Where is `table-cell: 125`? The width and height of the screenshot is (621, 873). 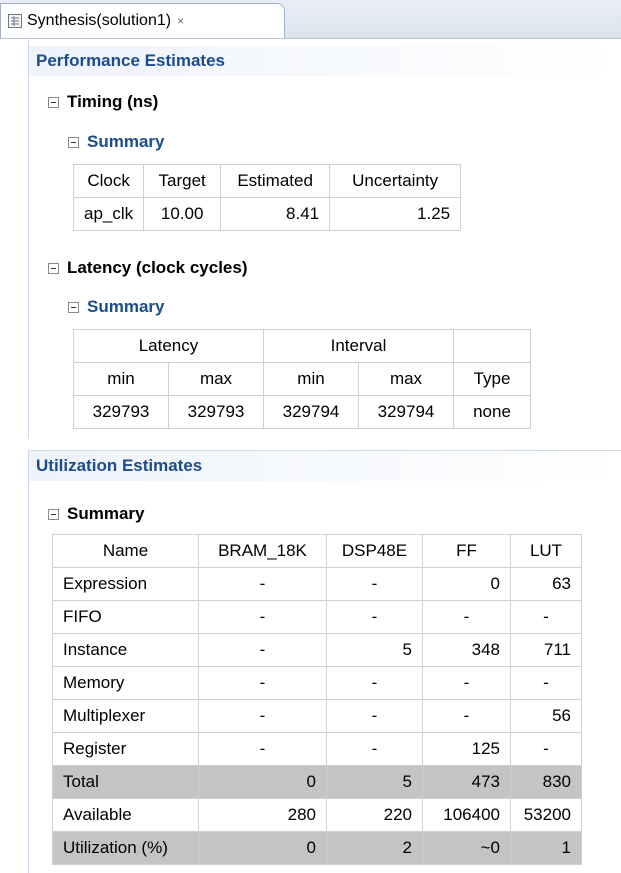 table-cell: 125 is located at coordinates (466, 749).